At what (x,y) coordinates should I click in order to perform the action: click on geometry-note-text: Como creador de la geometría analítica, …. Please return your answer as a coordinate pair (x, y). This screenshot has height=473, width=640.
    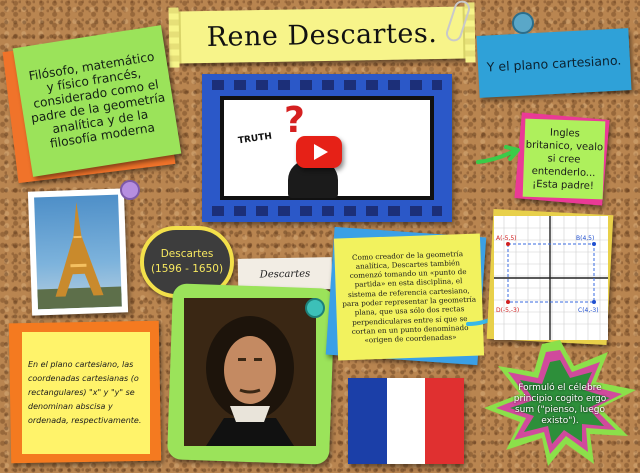
    Looking at the image, I should click on (409, 296).